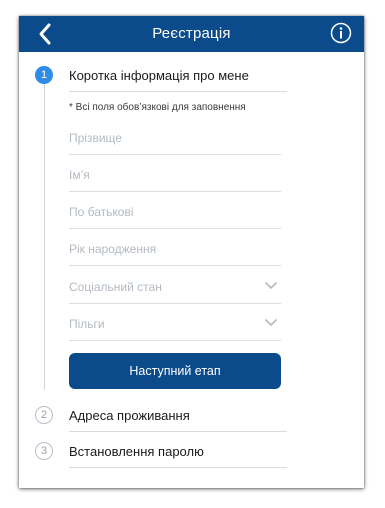 The height and width of the screenshot is (508, 385). What do you see at coordinates (115, 287) in the screenshot?
I see `field-placeholder: Соціальний стан` at bounding box center [115, 287].